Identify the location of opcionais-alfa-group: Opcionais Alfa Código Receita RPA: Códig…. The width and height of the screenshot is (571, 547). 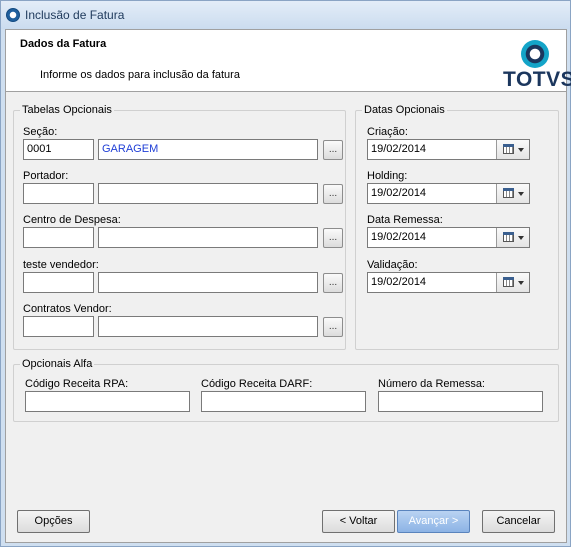
(286, 390).